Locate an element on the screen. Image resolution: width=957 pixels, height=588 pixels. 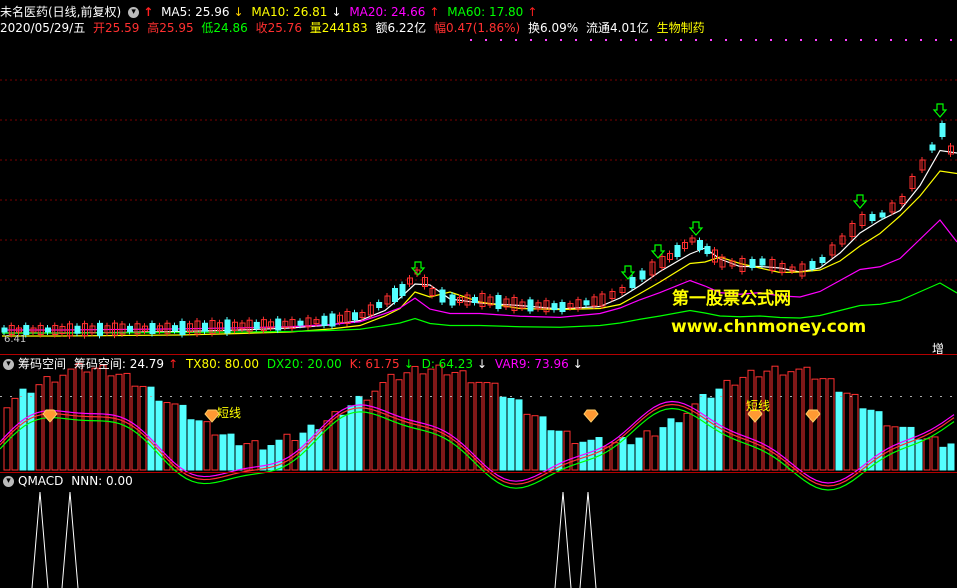
watermark-url: www.chnmoney.com is located at coordinates (769, 327).